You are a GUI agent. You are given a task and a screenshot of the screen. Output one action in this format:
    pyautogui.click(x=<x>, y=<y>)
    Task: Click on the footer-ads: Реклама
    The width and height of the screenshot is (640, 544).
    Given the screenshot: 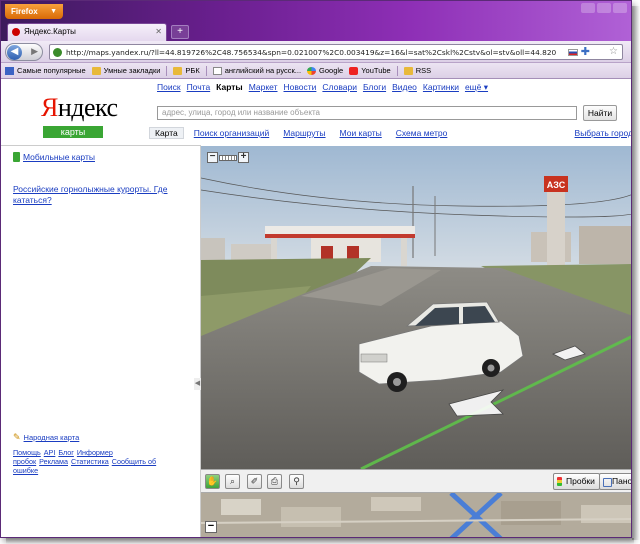 What is the action you would take?
    pyautogui.click(x=53, y=461)
    